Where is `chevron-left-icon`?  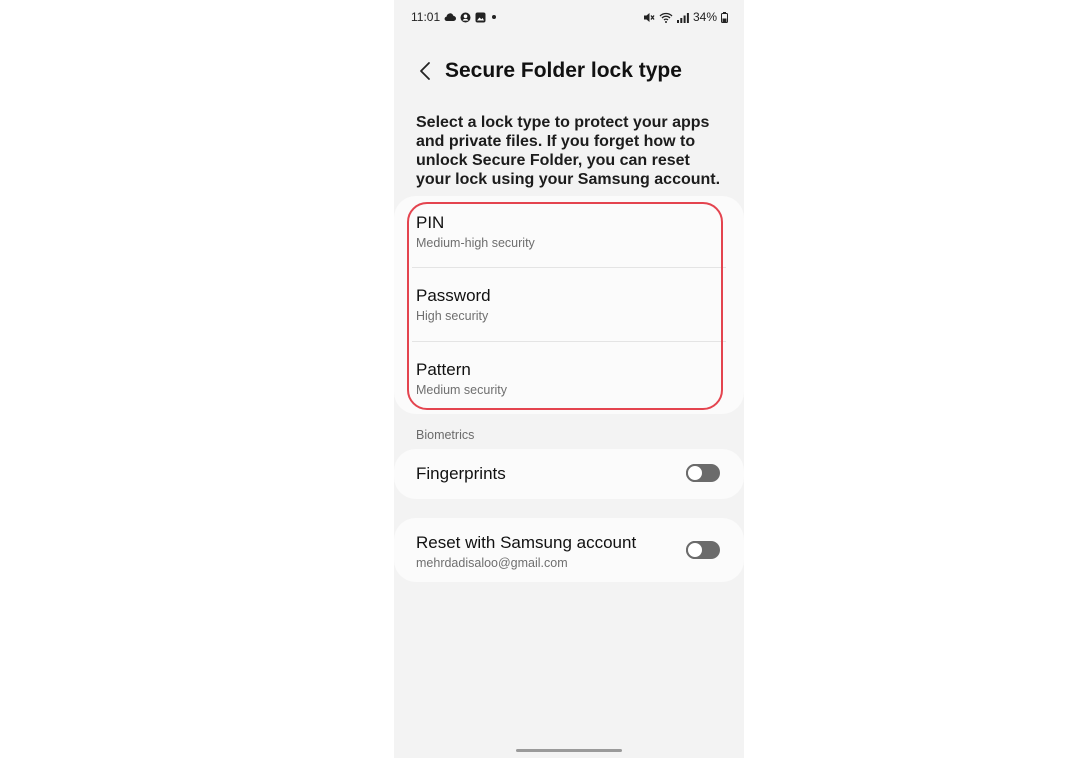 chevron-left-icon is located at coordinates (425, 71).